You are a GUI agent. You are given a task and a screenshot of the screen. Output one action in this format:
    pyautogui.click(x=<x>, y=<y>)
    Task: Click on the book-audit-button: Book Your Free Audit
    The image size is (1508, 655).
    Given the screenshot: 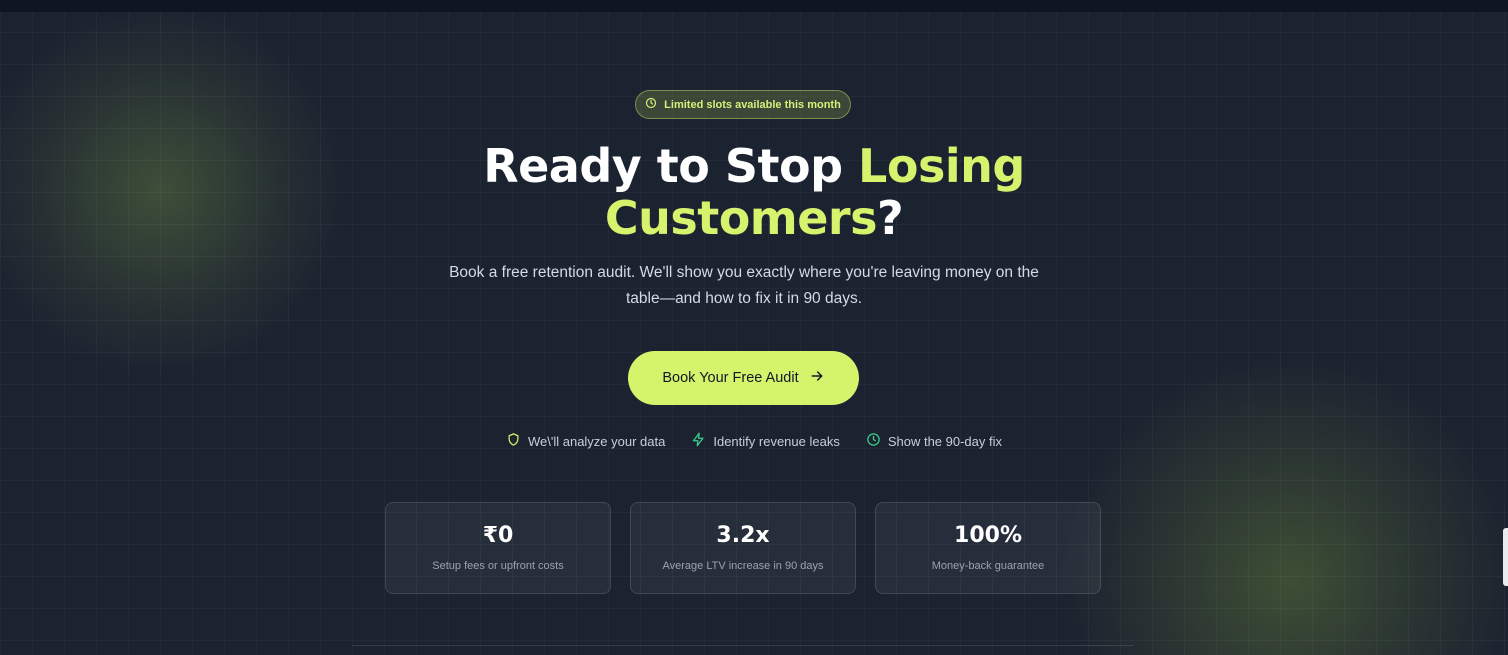 What is the action you would take?
    pyautogui.click(x=743, y=378)
    